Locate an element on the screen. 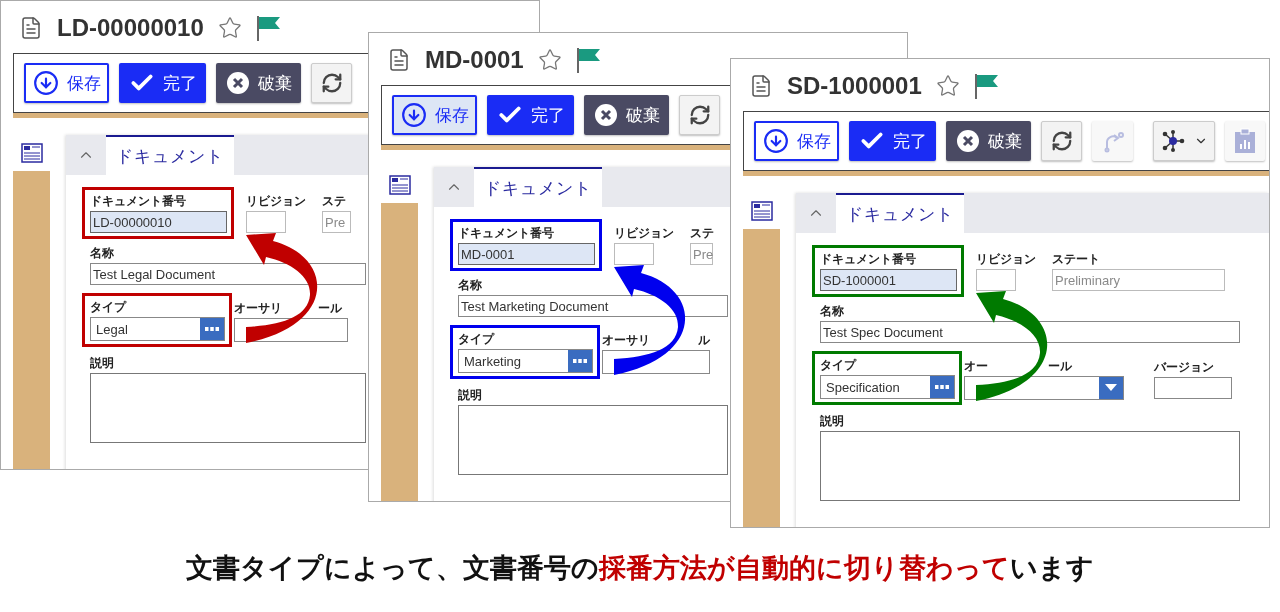 This screenshot has height=612, width=1280. field-label: ル is located at coordinates (704, 340).